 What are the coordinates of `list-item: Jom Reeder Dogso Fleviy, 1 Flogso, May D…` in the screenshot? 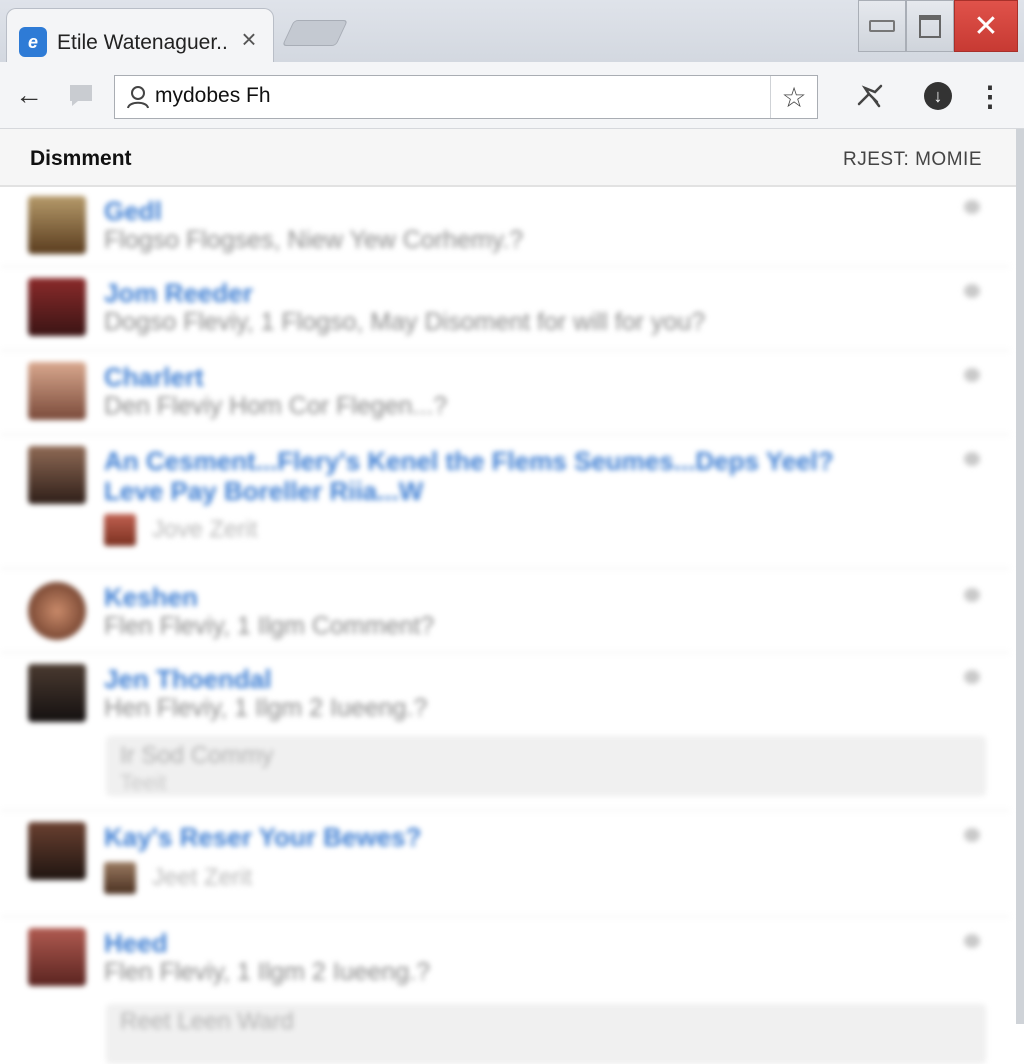 It's located at (505, 308).